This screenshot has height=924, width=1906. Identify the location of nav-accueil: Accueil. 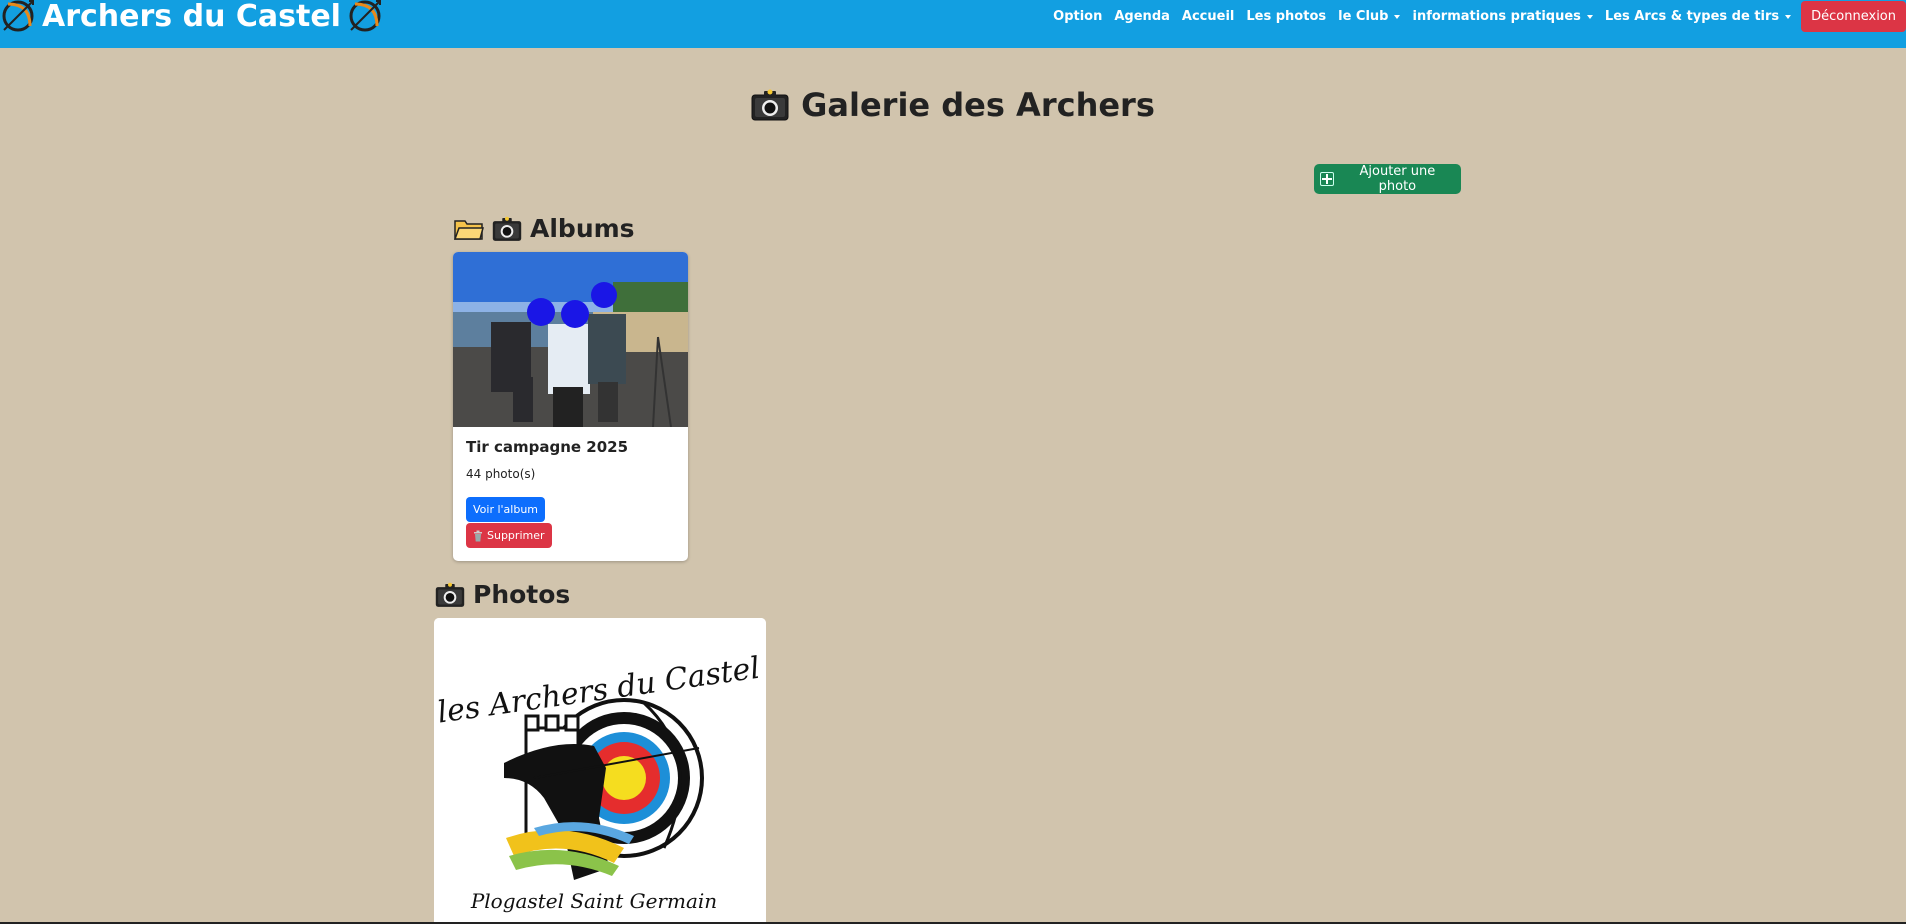
(1208, 16).